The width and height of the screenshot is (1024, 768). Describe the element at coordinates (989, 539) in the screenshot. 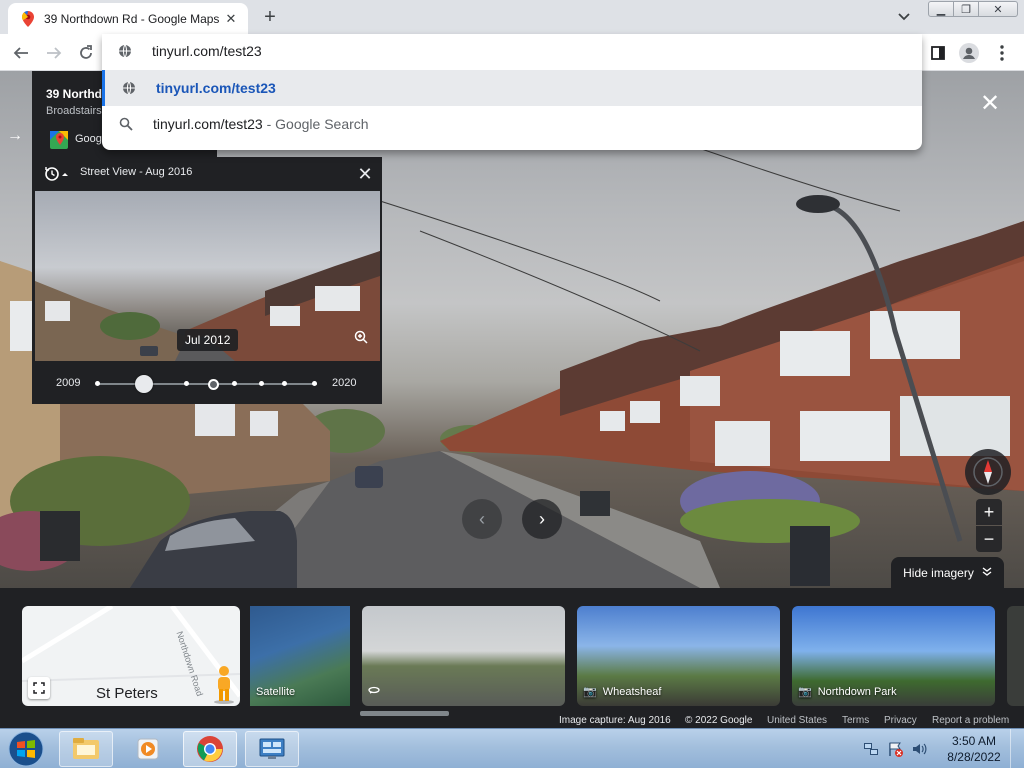

I see `zoom-out-button: −` at that location.